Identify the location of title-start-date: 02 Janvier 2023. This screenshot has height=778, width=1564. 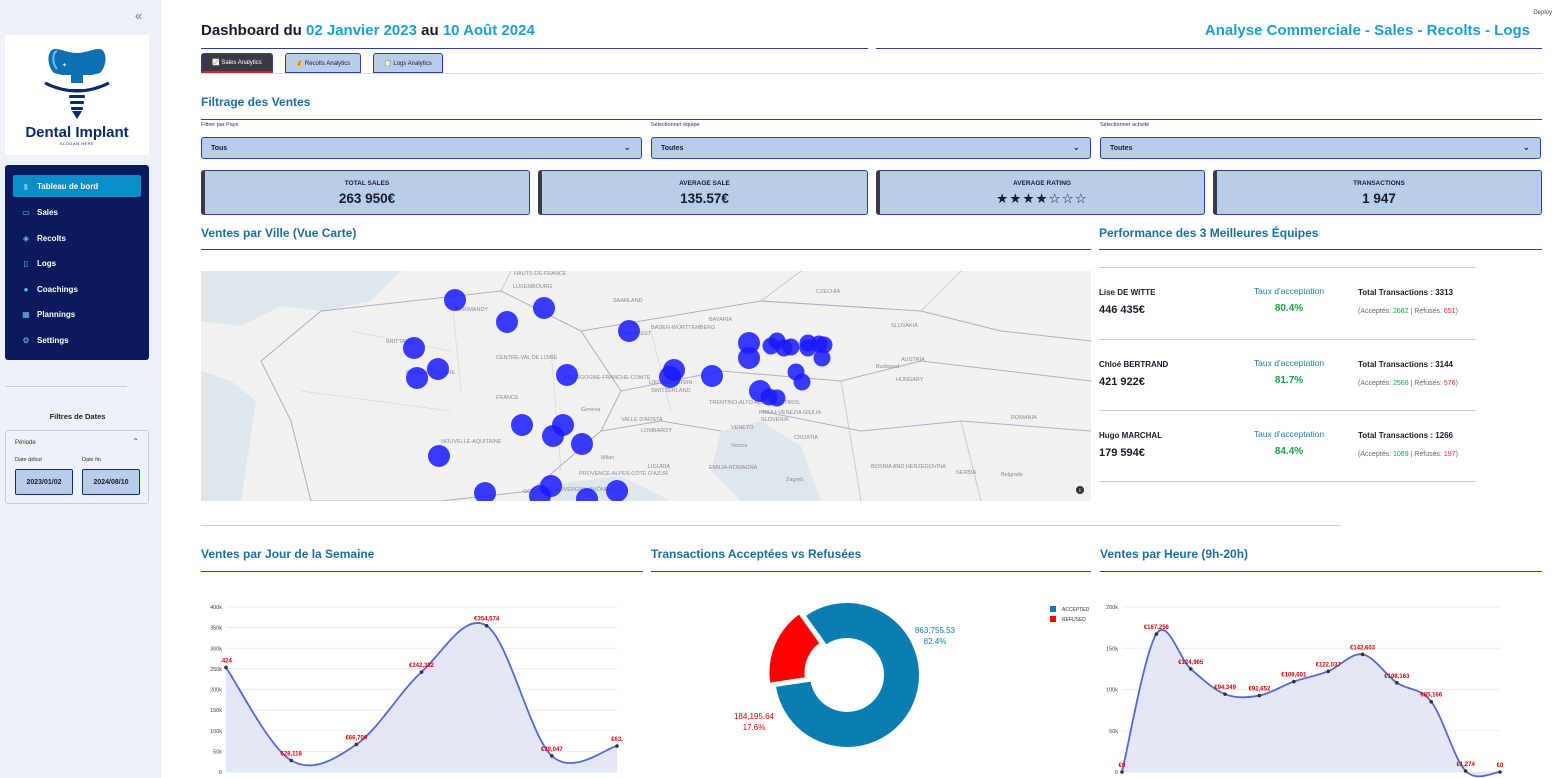
(361, 30).